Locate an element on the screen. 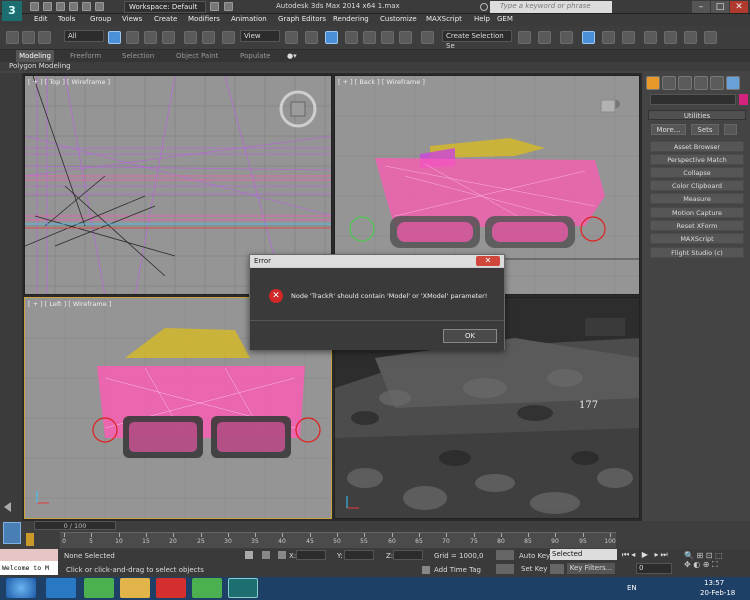 The width and height of the screenshot is (750, 600). motion-tab-icon is located at coordinates (701, 83).